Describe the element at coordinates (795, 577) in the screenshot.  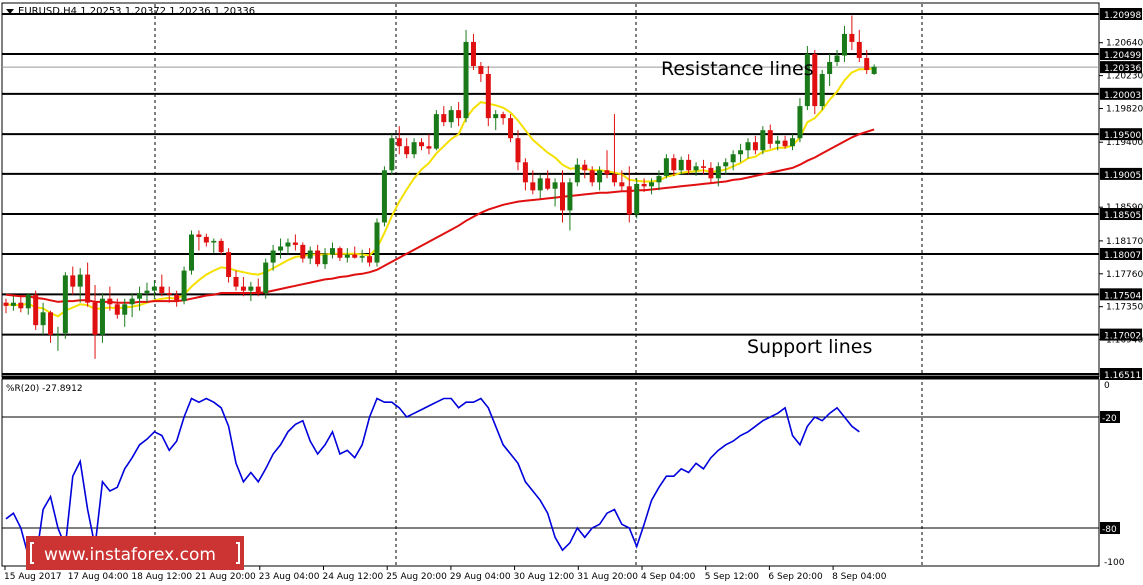
I see `time-tick-label: 6 Sep 20:00` at that location.